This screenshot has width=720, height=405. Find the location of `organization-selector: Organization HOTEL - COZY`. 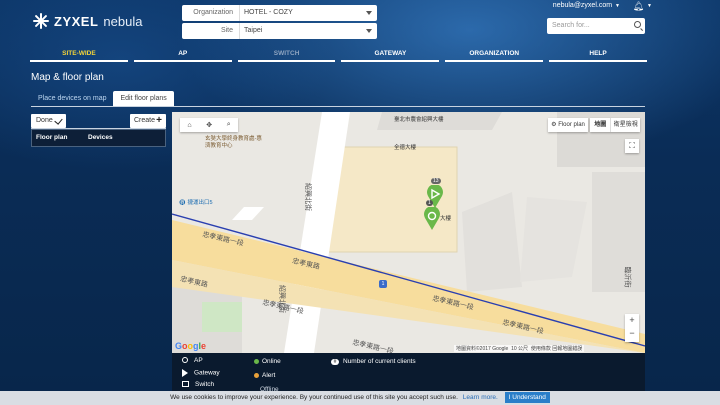

organization-selector: Organization HOTEL - COZY is located at coordinates (279, 13).